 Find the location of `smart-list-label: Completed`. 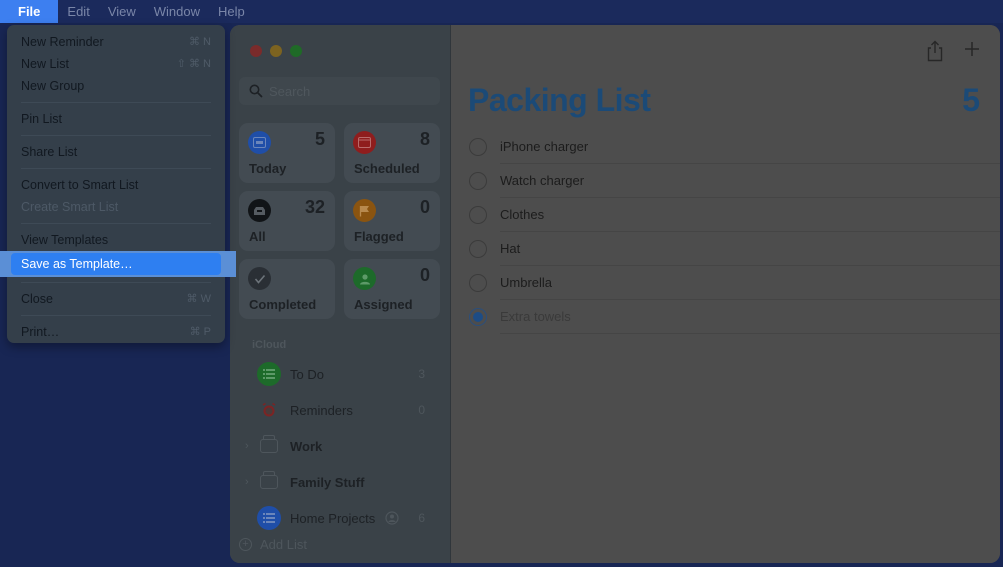

smart-list-label: Completed is located at coordinates (283, 304).